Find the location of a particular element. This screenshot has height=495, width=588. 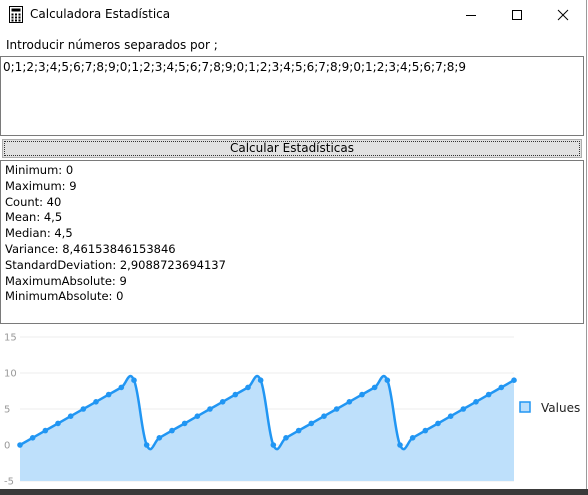

maximize-icon is located at coordinates (517, 15).